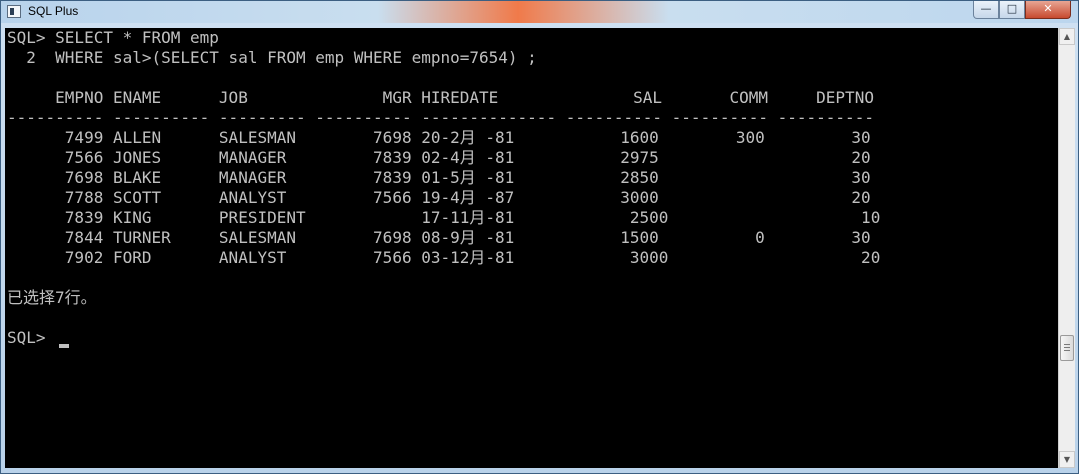  What do you see at coordinates (444, 257) in the screenshot?
I see `table-row: 7902 FORD ANALYST 7566 03-12月-81 3000 20` at bounding box center [444, 257].